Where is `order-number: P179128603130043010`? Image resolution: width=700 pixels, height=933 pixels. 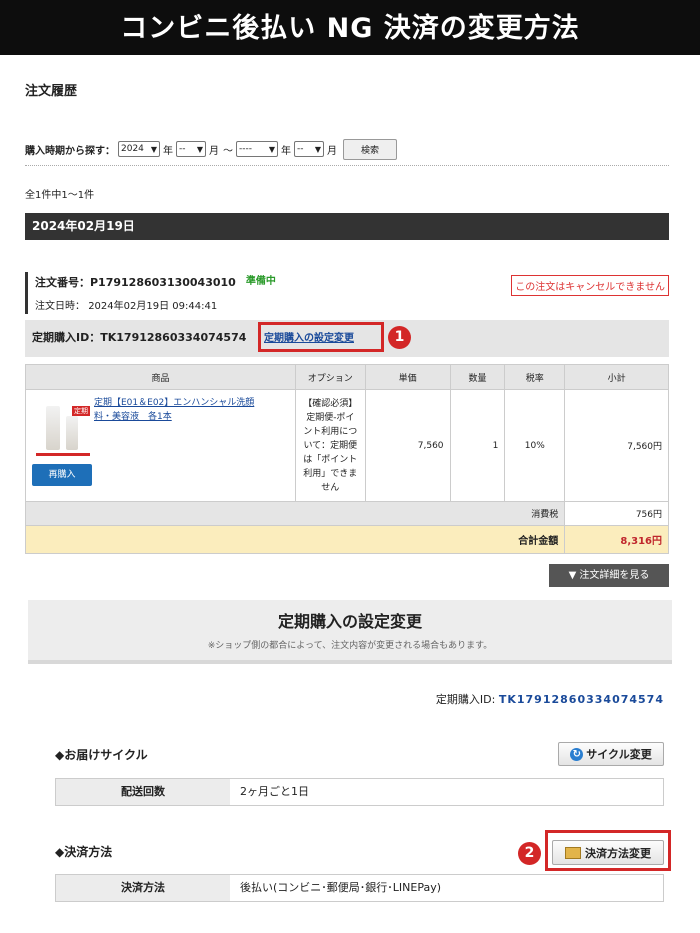 order-number: P179128603130043010 is located at coordinates (163, 282).